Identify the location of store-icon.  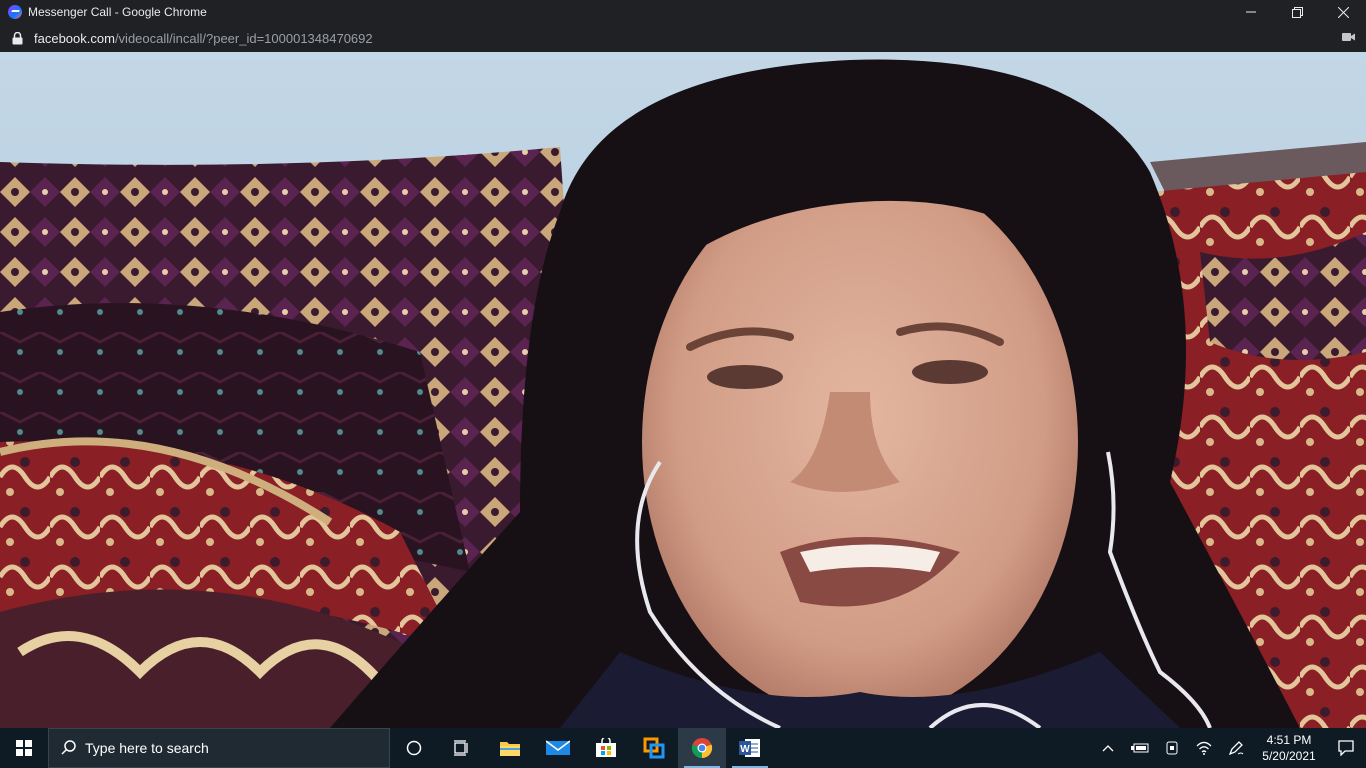
(606, 747).